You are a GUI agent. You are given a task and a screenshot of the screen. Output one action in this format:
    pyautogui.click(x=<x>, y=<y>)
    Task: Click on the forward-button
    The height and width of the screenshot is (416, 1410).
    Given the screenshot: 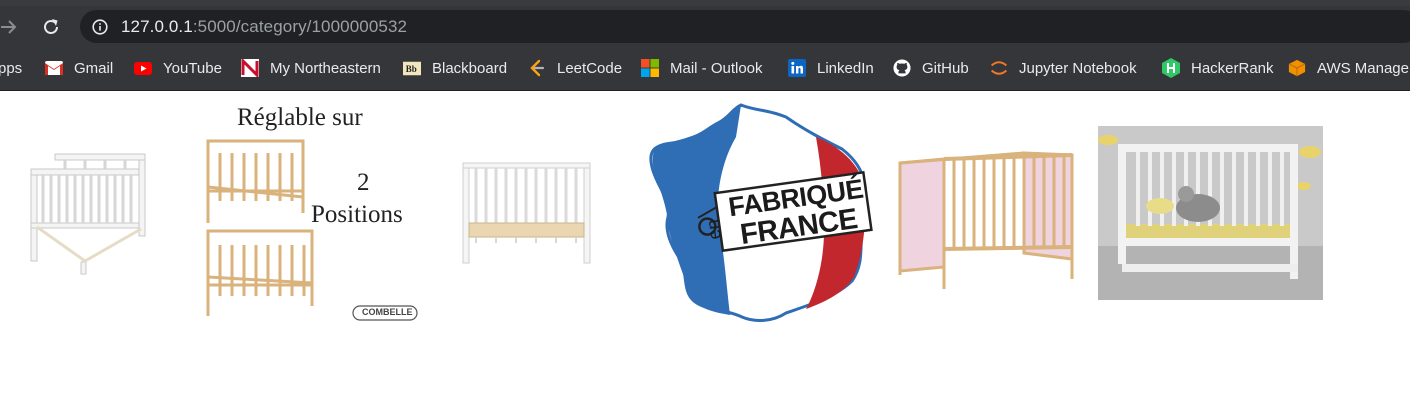 What is the action you would take?
    pyautogui.click(x=11, y=27)
    